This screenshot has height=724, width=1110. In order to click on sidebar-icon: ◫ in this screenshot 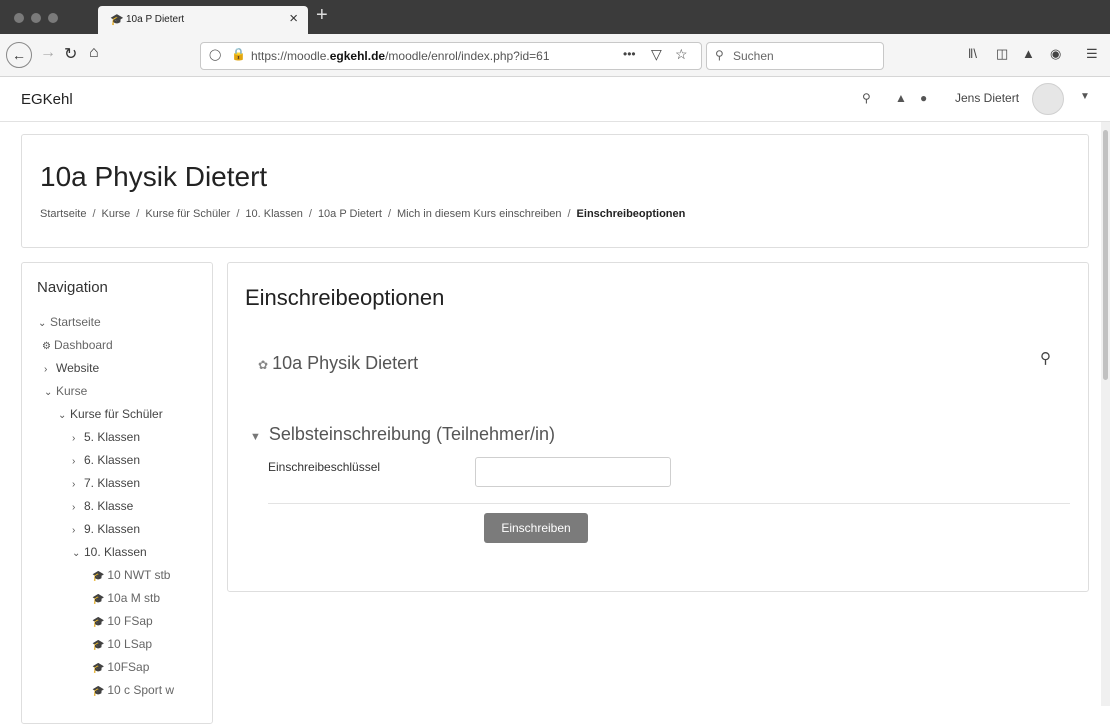, I will do `click(1002, 54)`.